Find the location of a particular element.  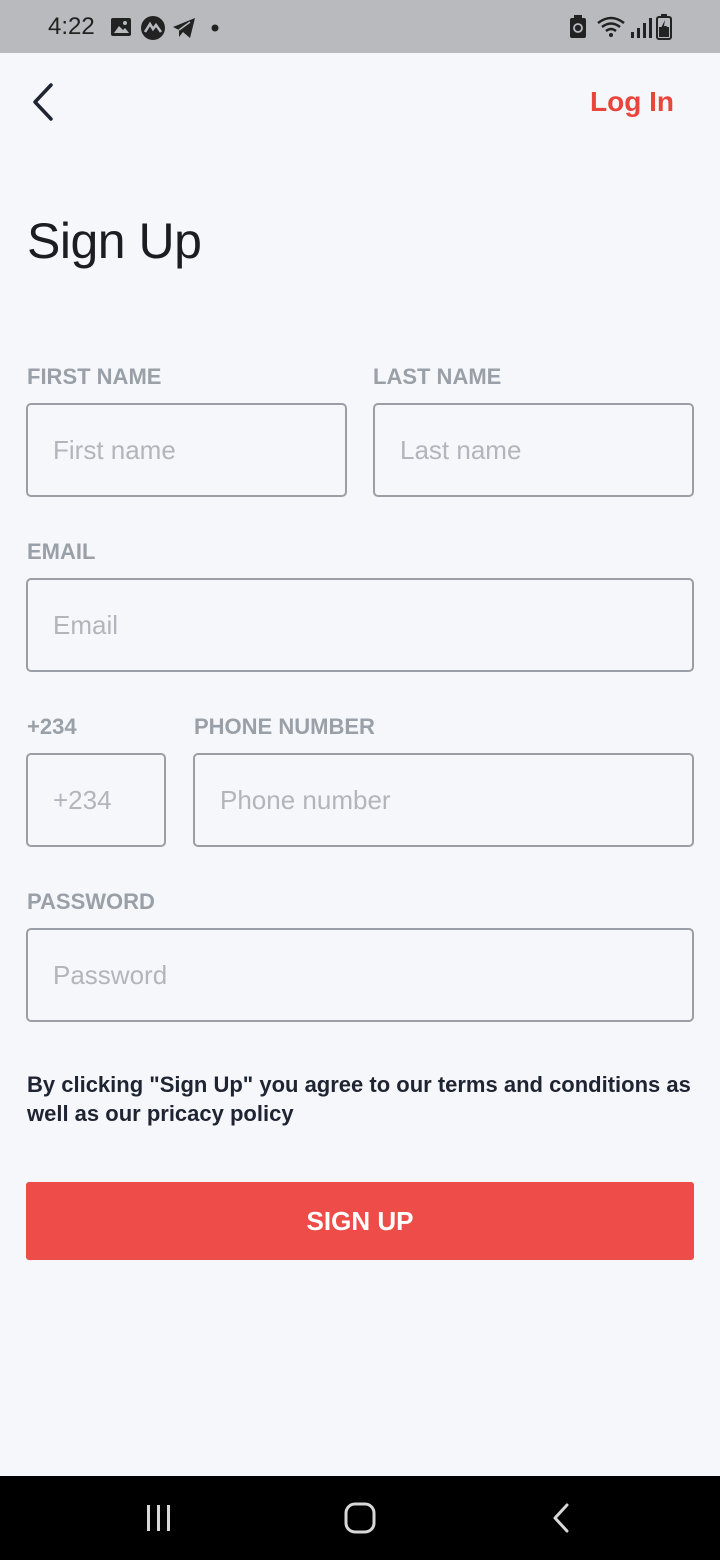

back-icon is located at coordinates (561, 1518).